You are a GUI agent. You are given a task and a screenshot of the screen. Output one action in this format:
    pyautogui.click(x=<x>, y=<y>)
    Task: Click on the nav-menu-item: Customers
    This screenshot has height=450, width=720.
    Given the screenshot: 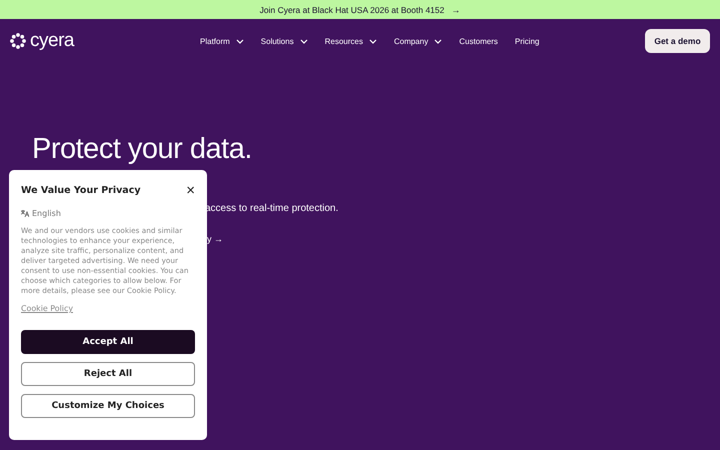 What is the action you would take?
    pyautogui.click(x=478, y=41)
    